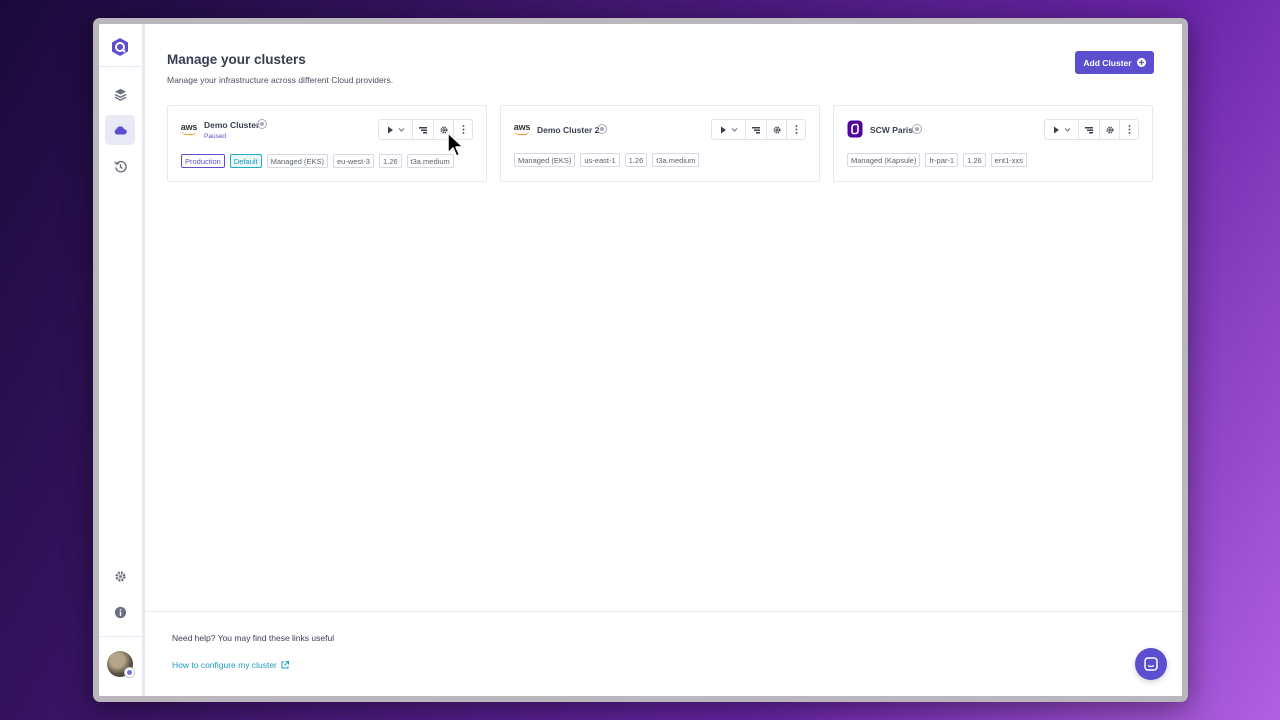  What do you see at coordinates (245, 161) in the screenshot?
I see `tag-default: Default` at bounding box center [245, 161].